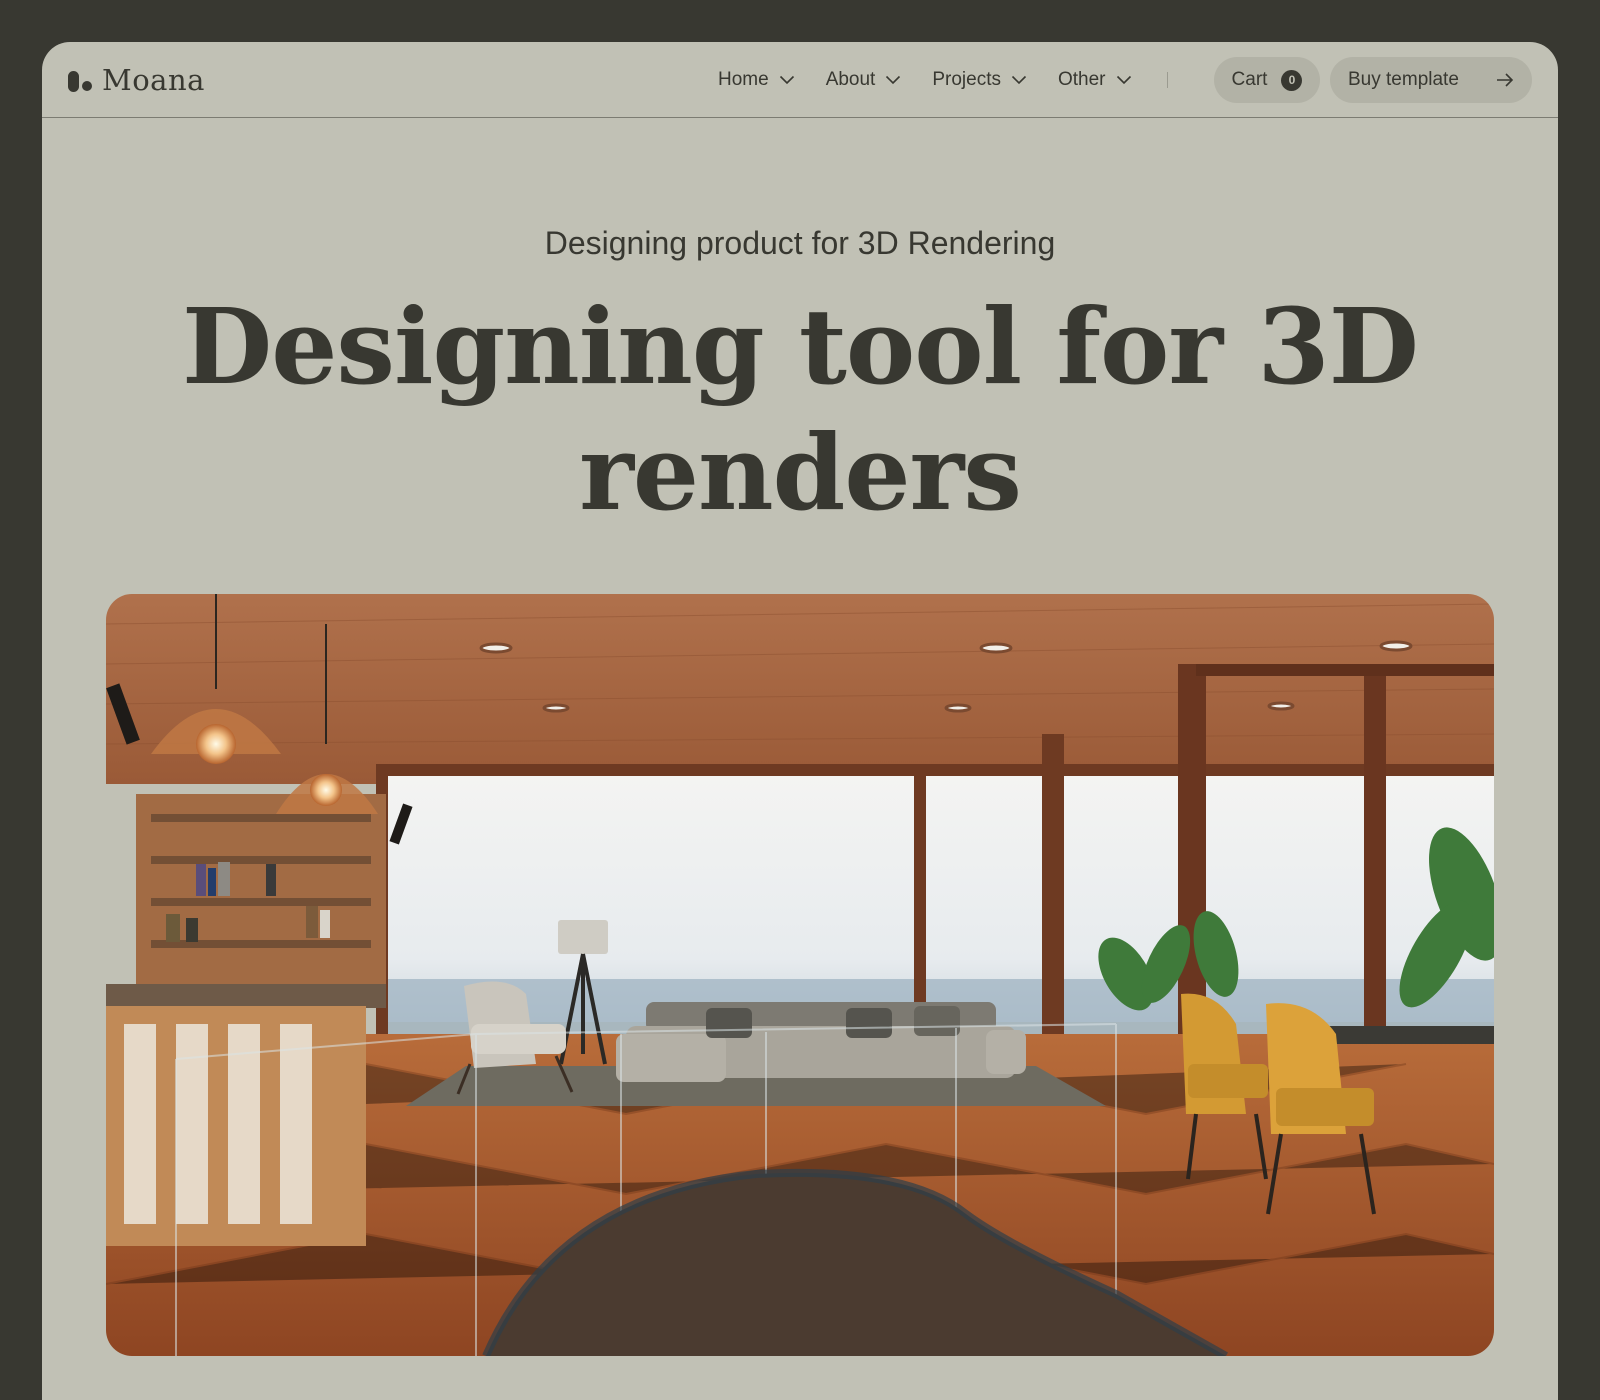 The image size is (1600, 1400). I want to click on nav-item-other: Other, so click(1095, 80).